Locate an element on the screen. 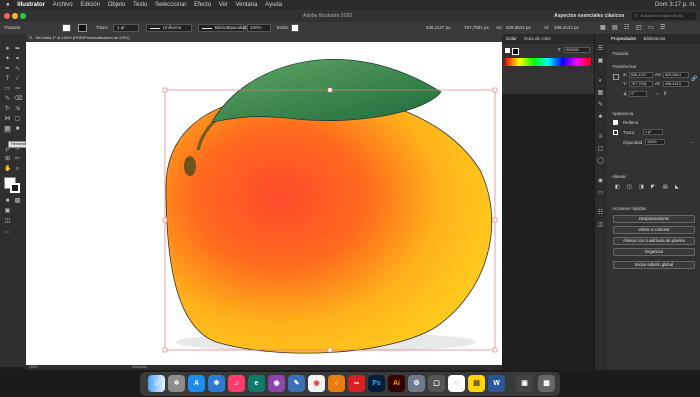 This screenshot has height=397, width=700. flip-vertical-icon: ⇕ is located at coordinates (665, 94).